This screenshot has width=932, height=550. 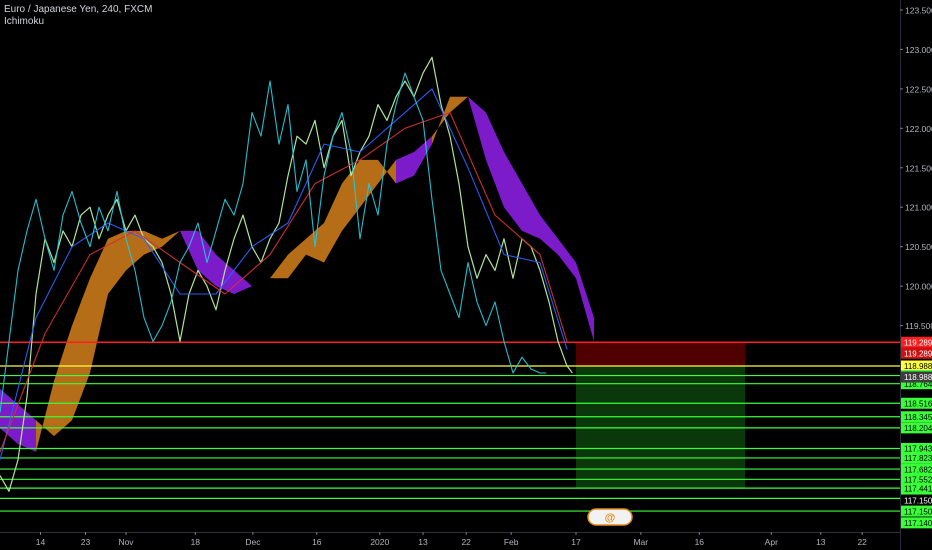 What do you see at coordinates (86, 542) in the screenshot?
I see `time-tick-label: 23` at bounding box center [86, 542].